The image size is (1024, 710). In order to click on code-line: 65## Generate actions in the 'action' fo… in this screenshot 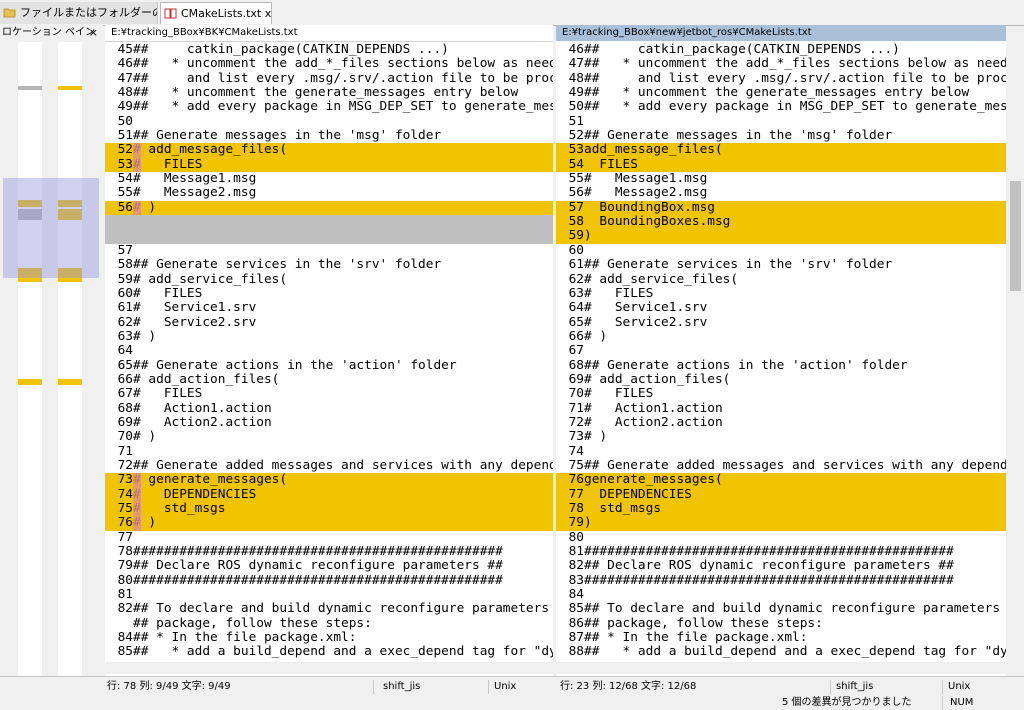, I will do `click(329, 365)`.